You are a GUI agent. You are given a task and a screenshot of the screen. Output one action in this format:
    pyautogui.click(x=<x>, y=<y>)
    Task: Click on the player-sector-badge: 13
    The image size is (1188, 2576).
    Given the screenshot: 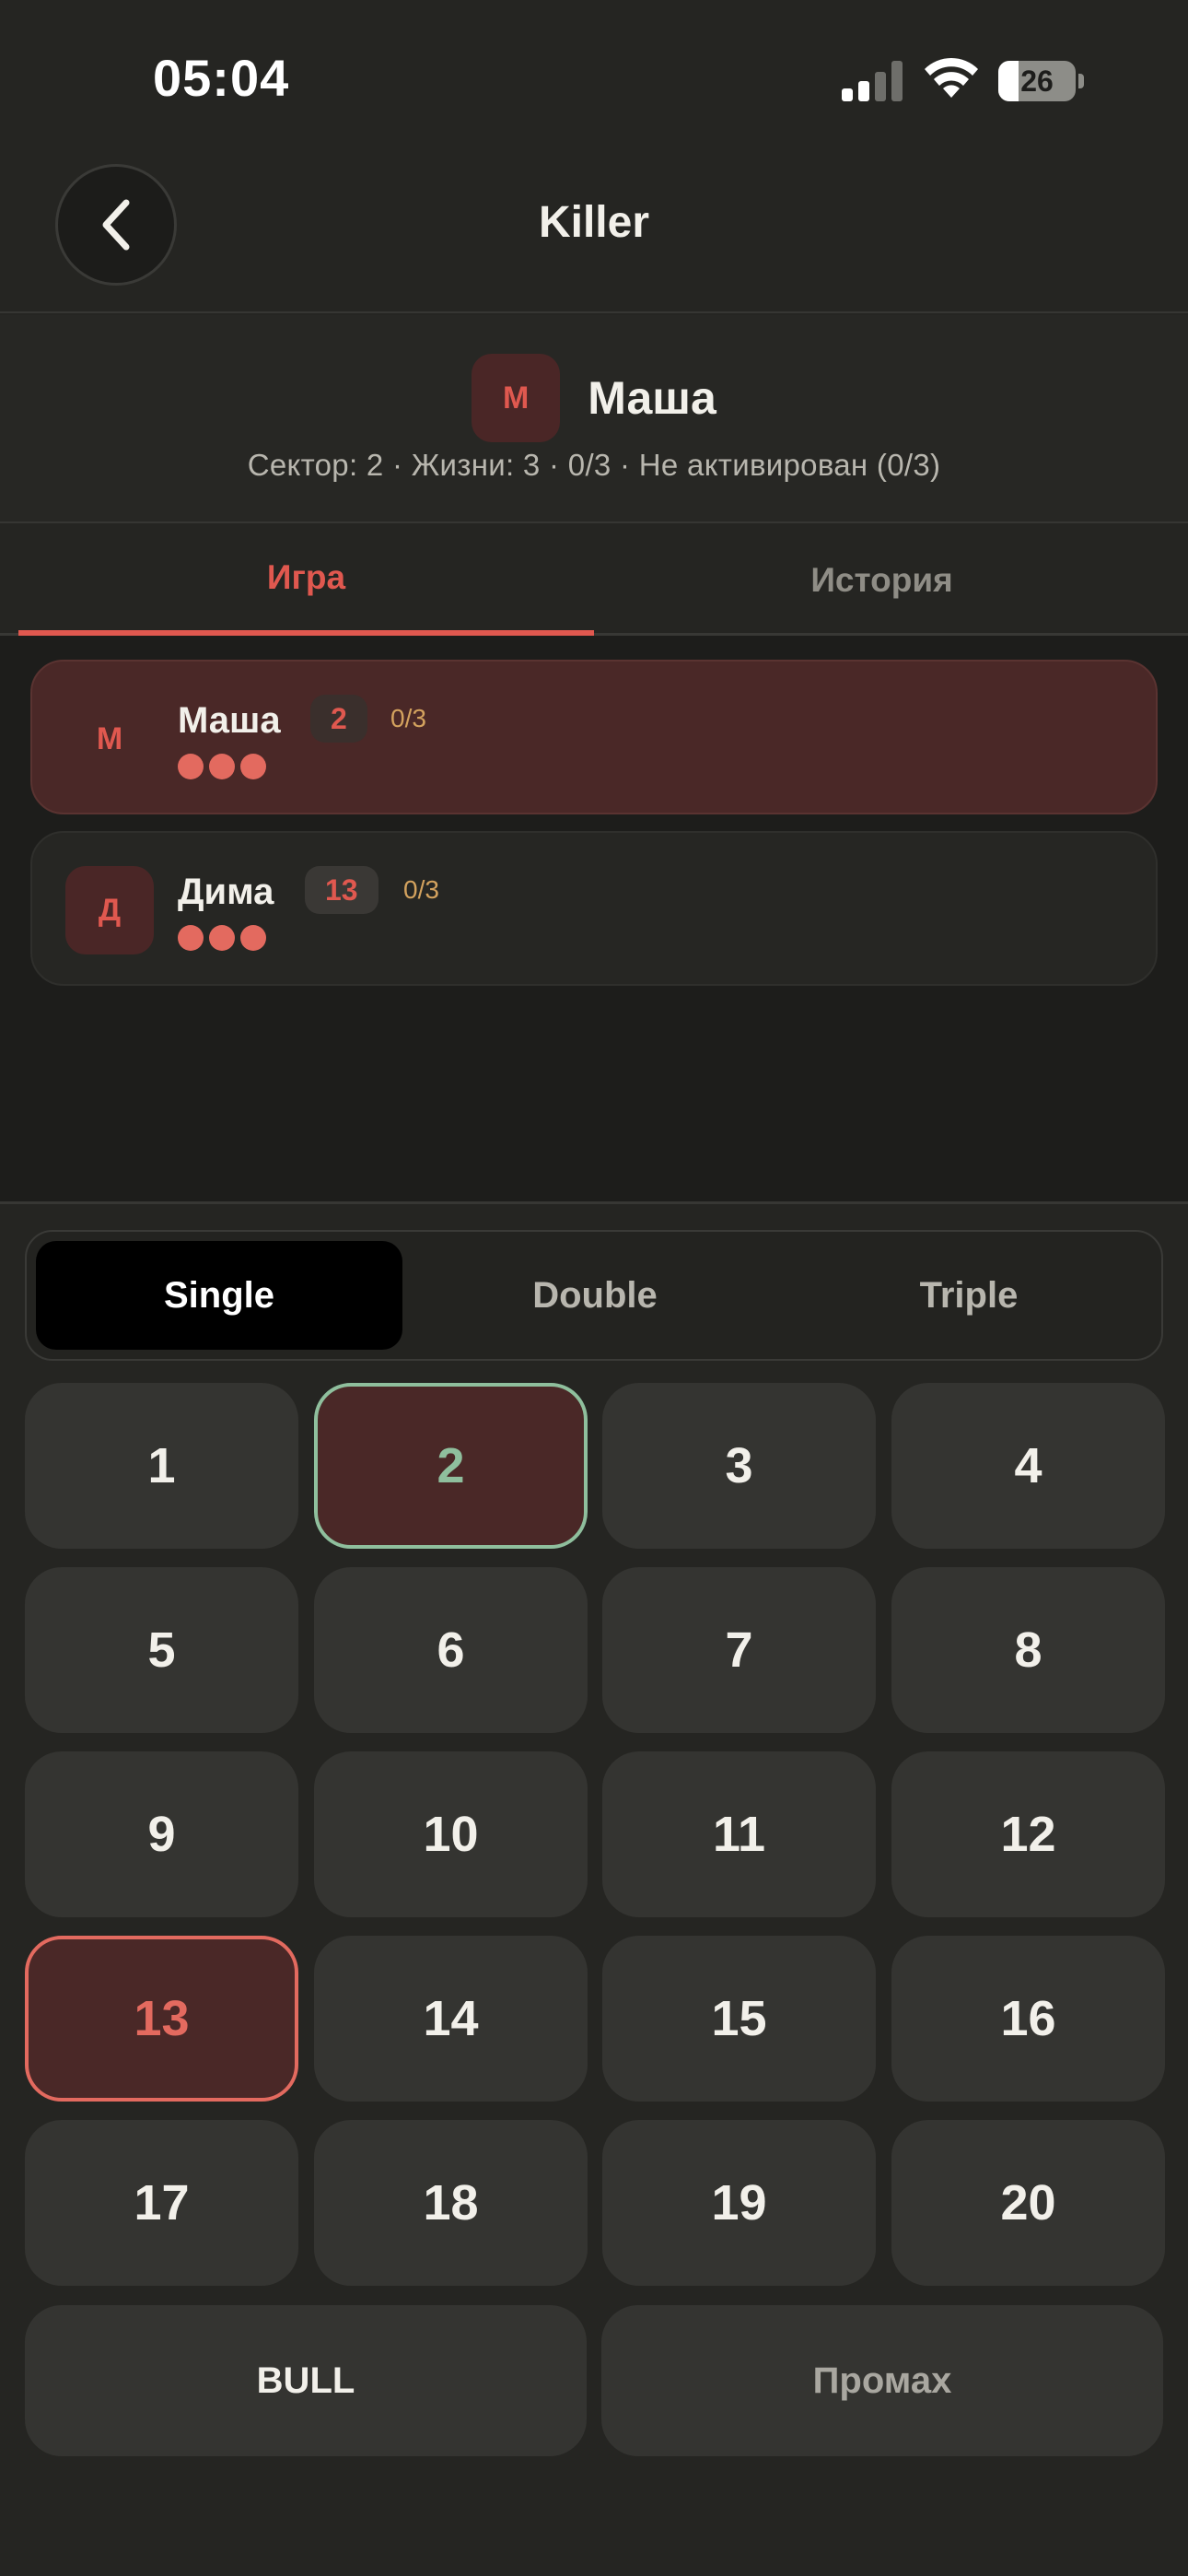 What is the action you would take?
    pyautogui.click(x=342, y=890)
    